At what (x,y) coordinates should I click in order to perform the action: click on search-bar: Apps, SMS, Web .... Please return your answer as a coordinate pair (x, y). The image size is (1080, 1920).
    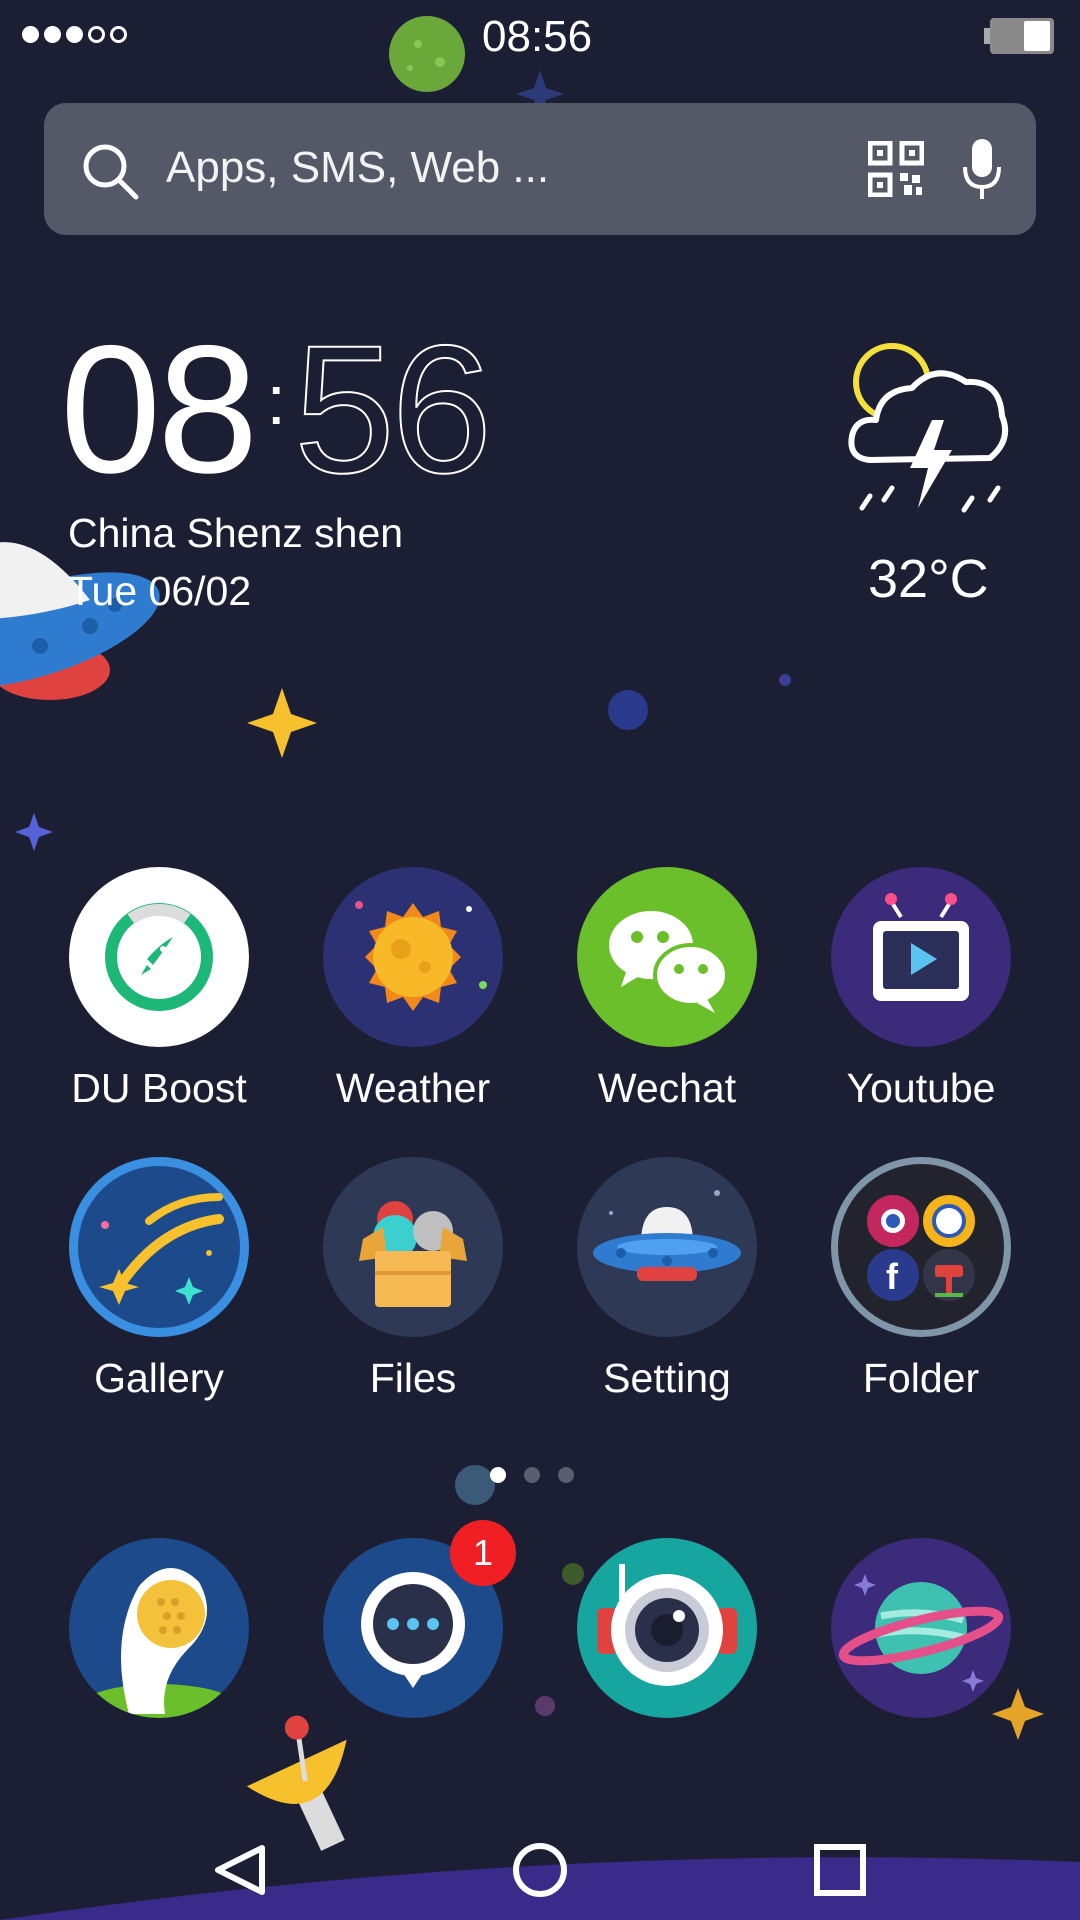
    Looking at the image, I should click on (540, 169).